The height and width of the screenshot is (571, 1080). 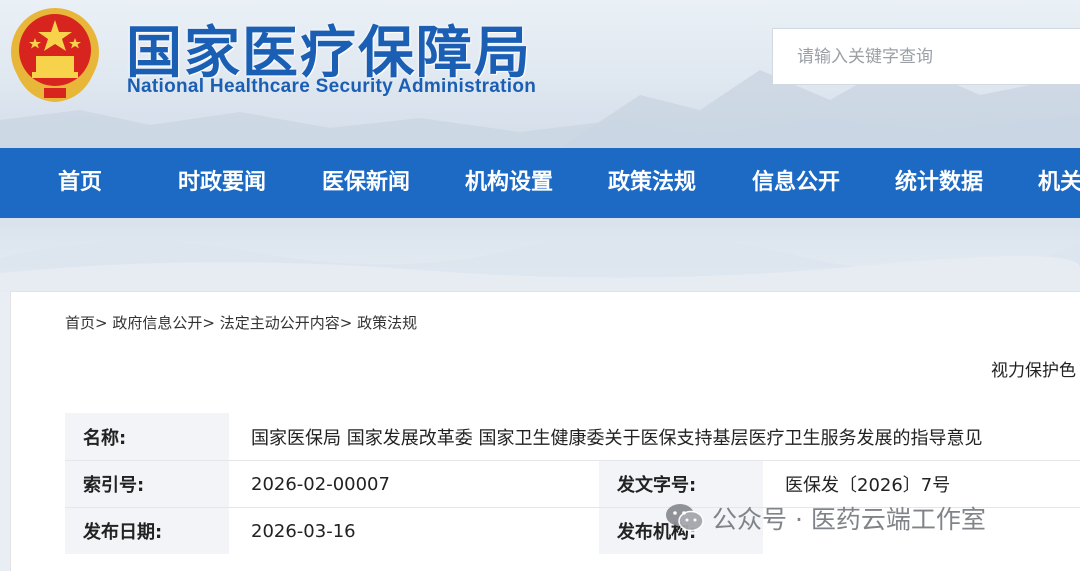 What do you see at coordinates (280, 323) in the screenshot?
I see `breadcrumb-mandatory-disclosure: 法定主动公开内容` at bounding box center [280, 323].